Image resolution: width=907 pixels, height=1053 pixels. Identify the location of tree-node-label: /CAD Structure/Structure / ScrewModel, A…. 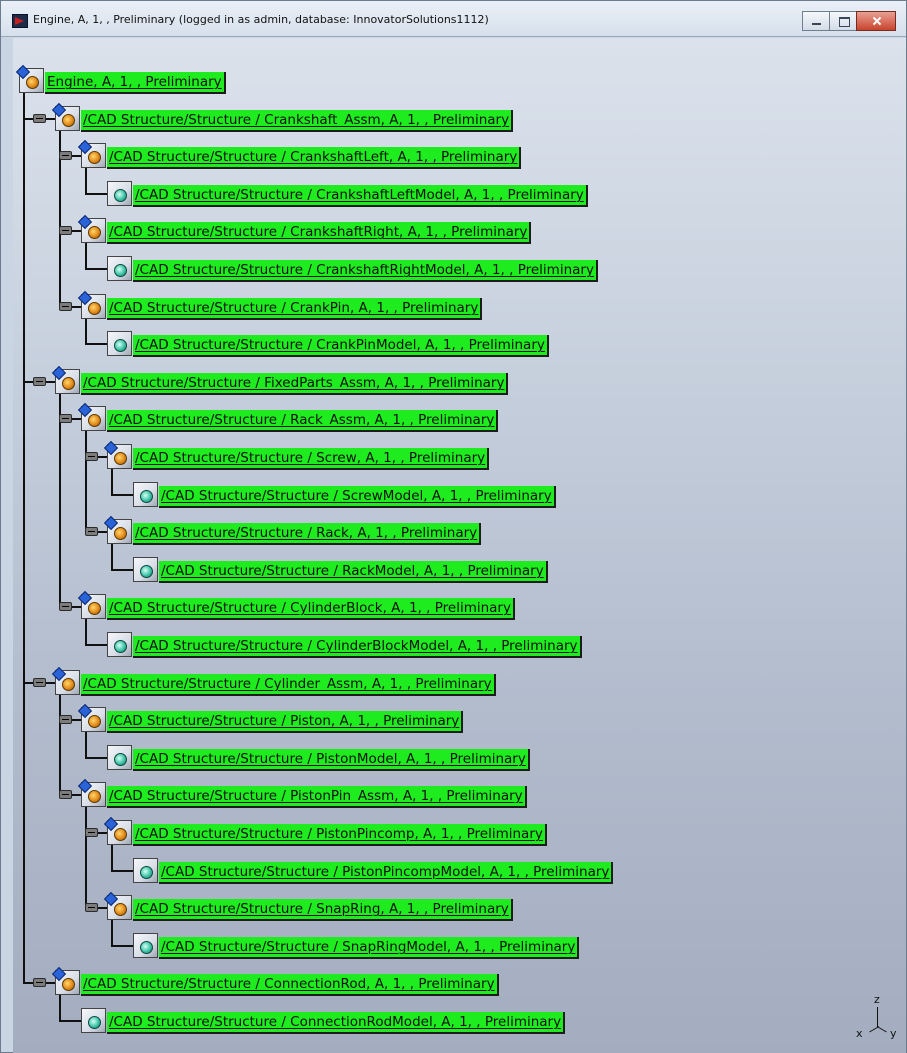
(357, 497).